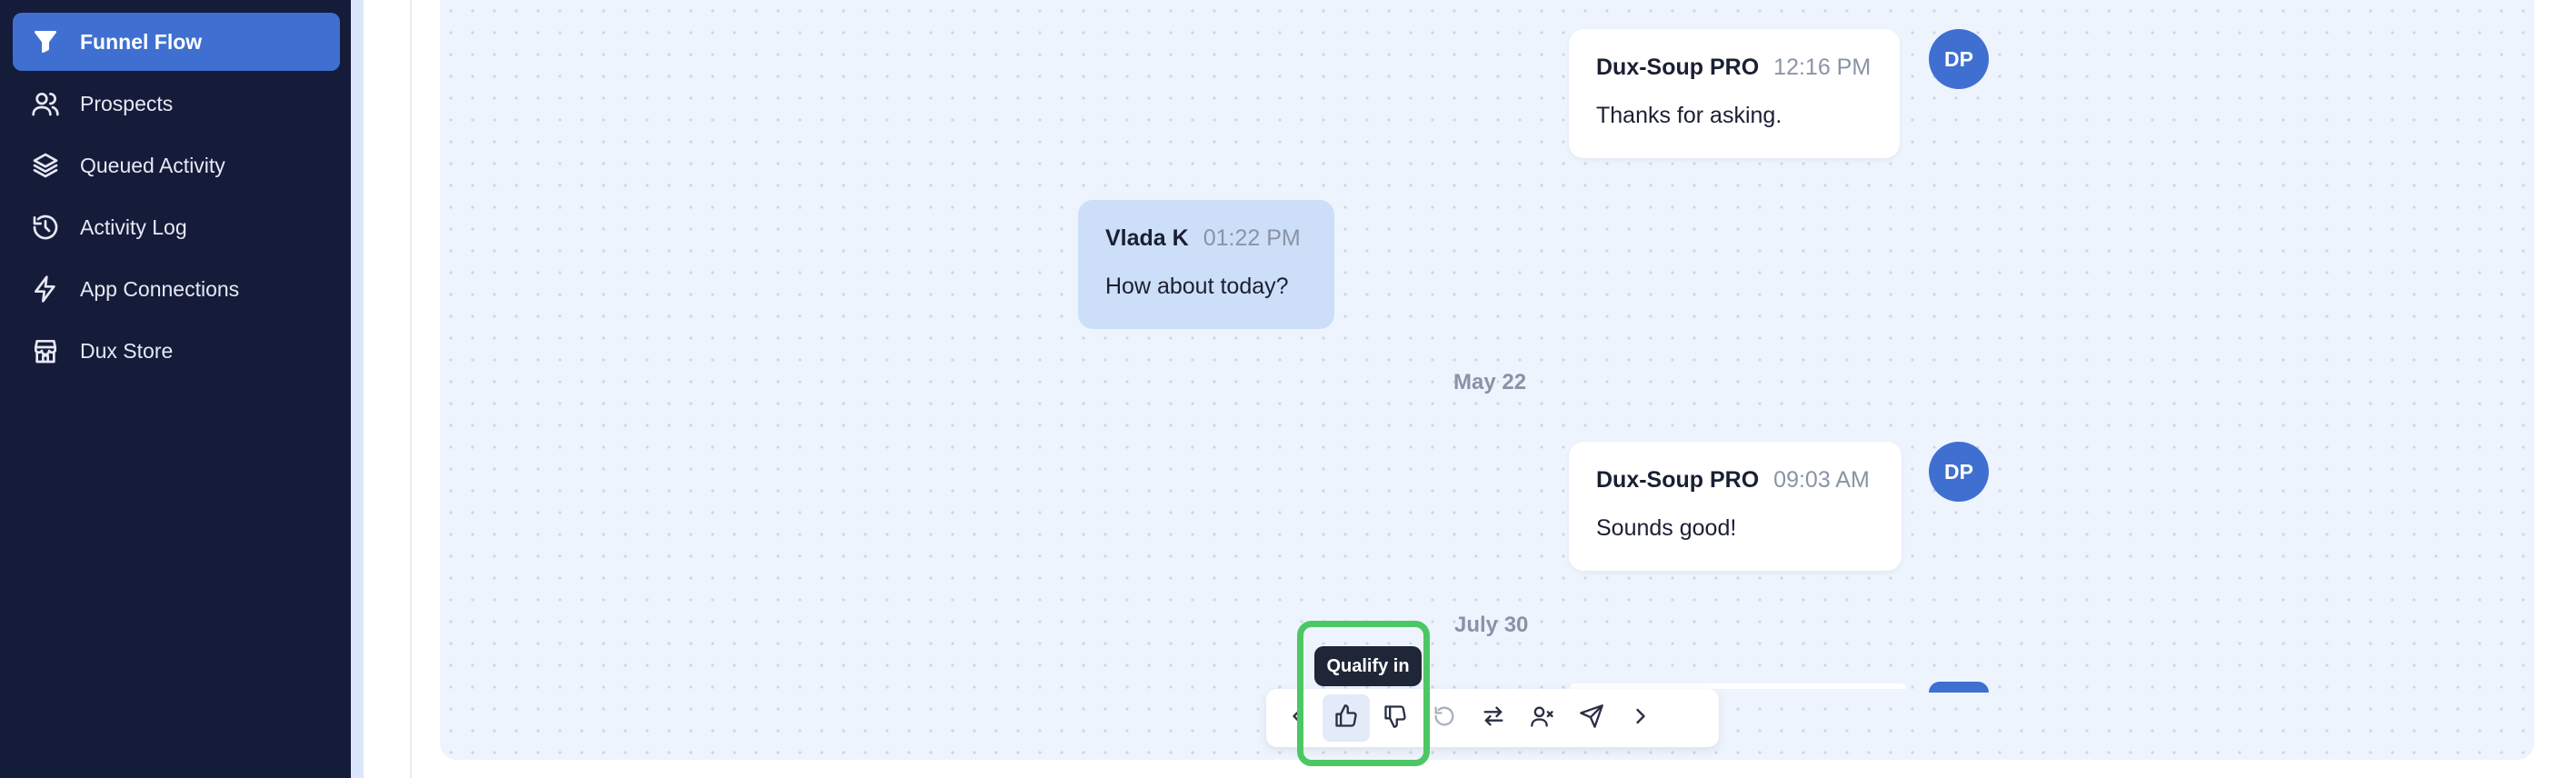 The width and height of the screenshot is (2576, 778). I want to click on date-separator: July 30, so click(1491, 625).